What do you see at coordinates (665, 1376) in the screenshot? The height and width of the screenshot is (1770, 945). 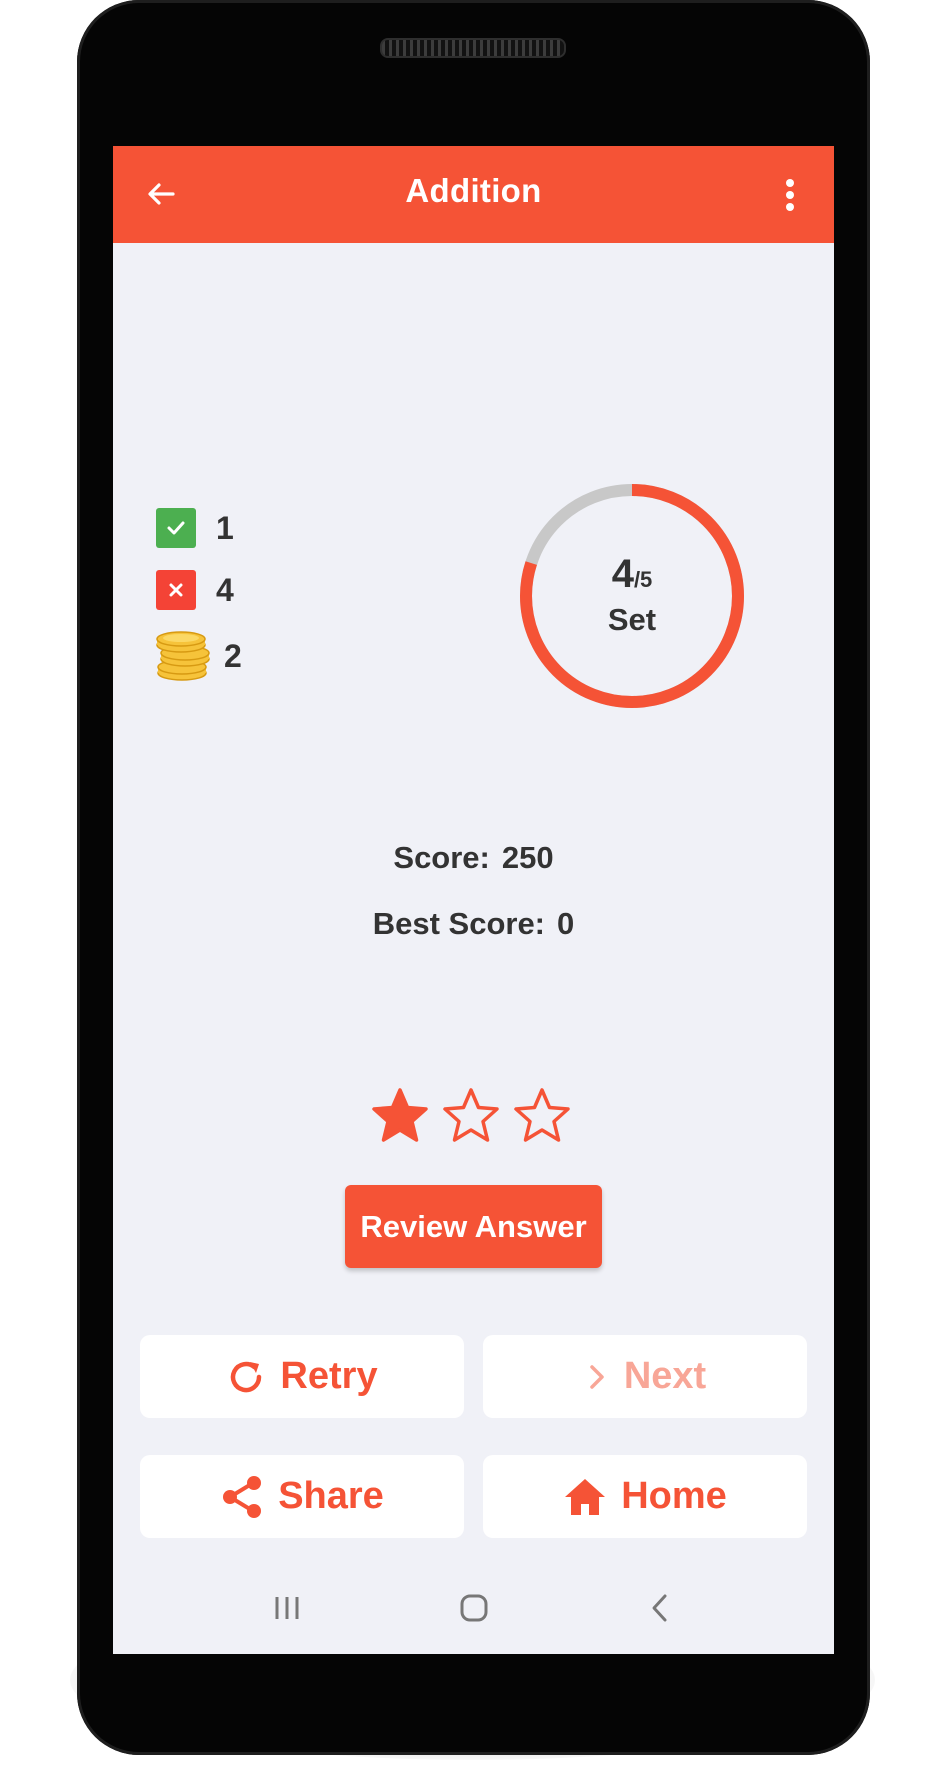 I see `next-label: Next` at bounding box center [665, 1376].